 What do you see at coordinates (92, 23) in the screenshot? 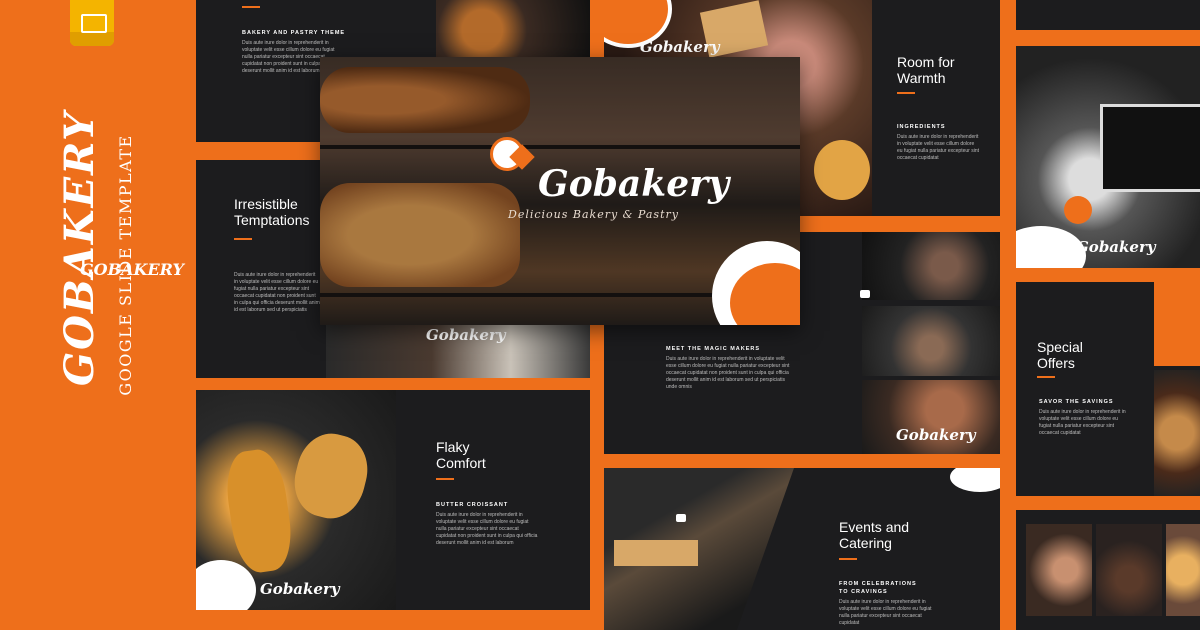
I see `google-slides-icon` at bounding box center [92, 23].